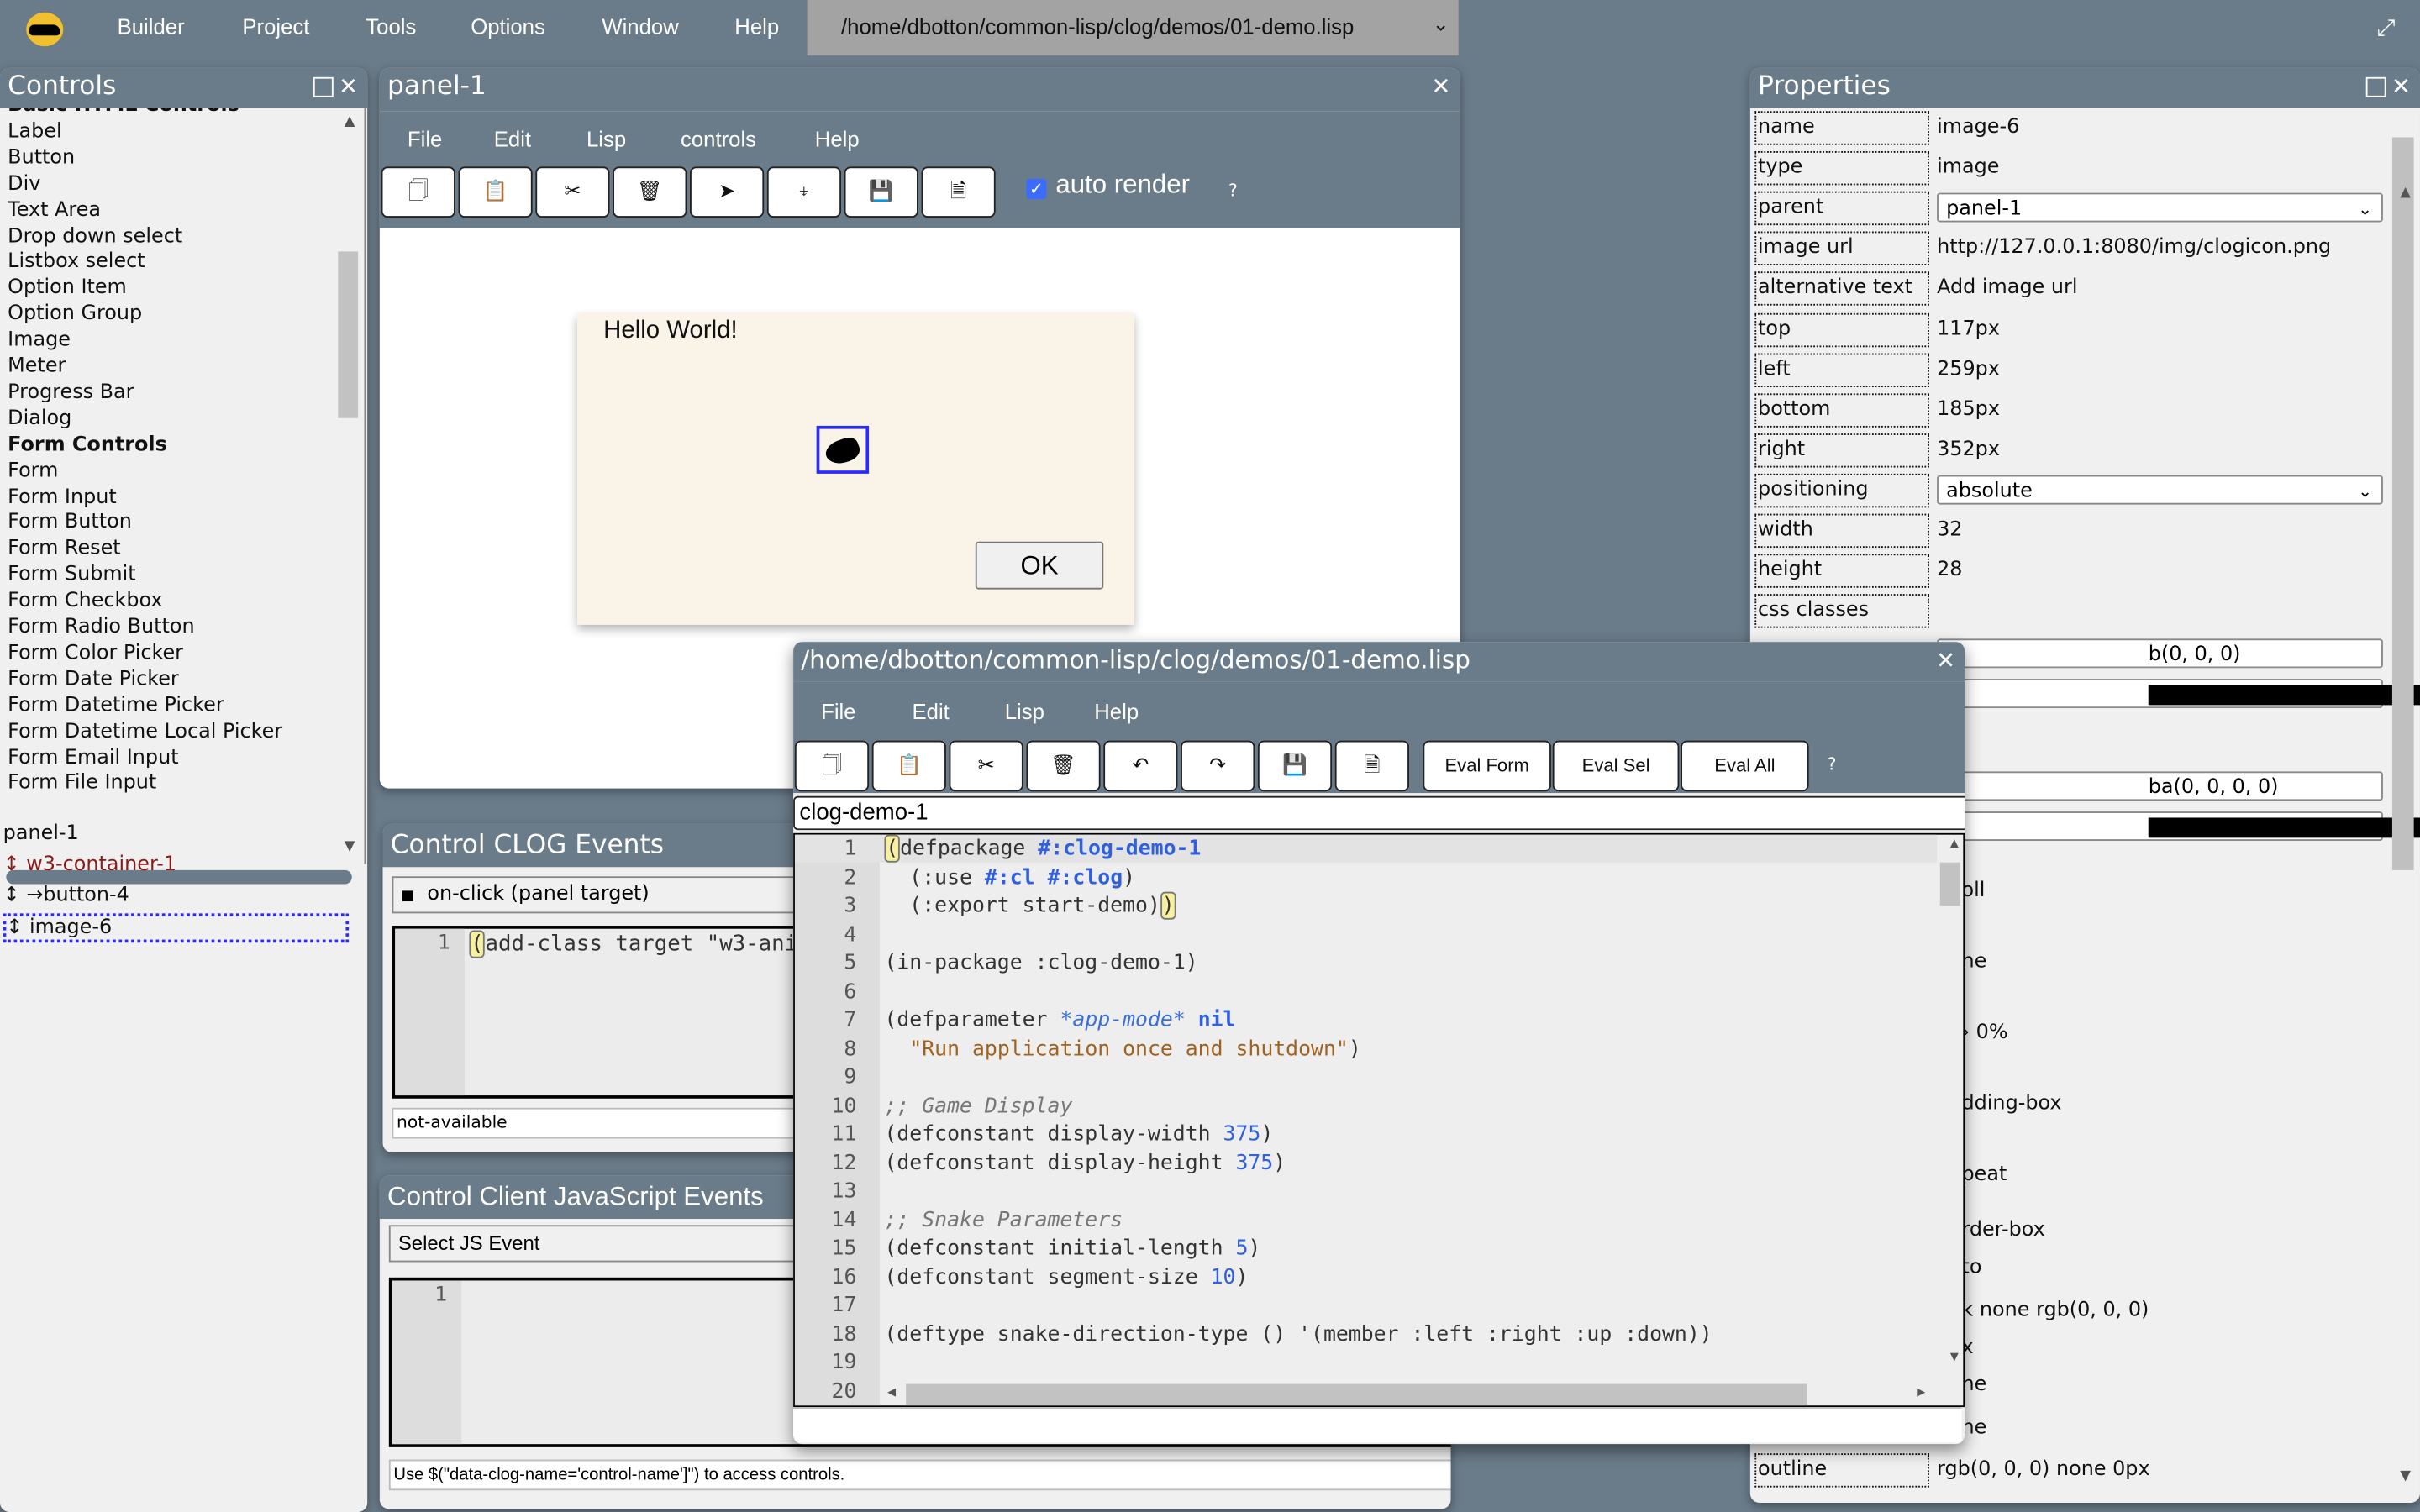 This screenshot has height=1512, width=2420. Describe the element at coordinates (640, 26) in the screenshot. I see `menu-window: Window` at that location.